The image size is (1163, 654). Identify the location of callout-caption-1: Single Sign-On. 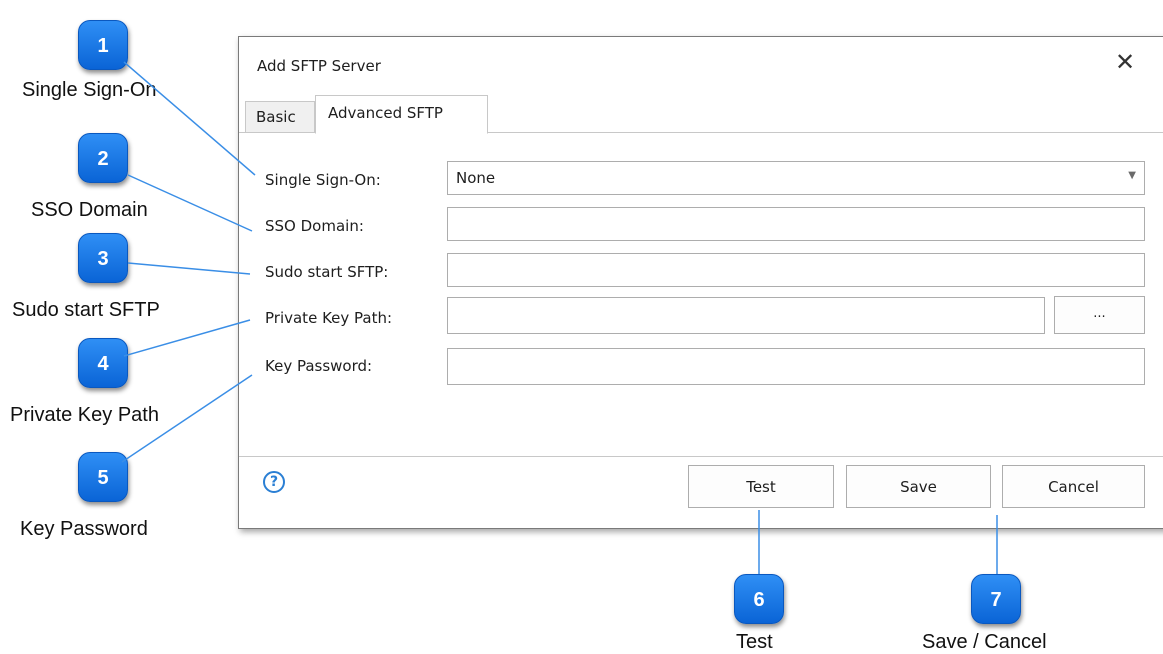
(89, 90).